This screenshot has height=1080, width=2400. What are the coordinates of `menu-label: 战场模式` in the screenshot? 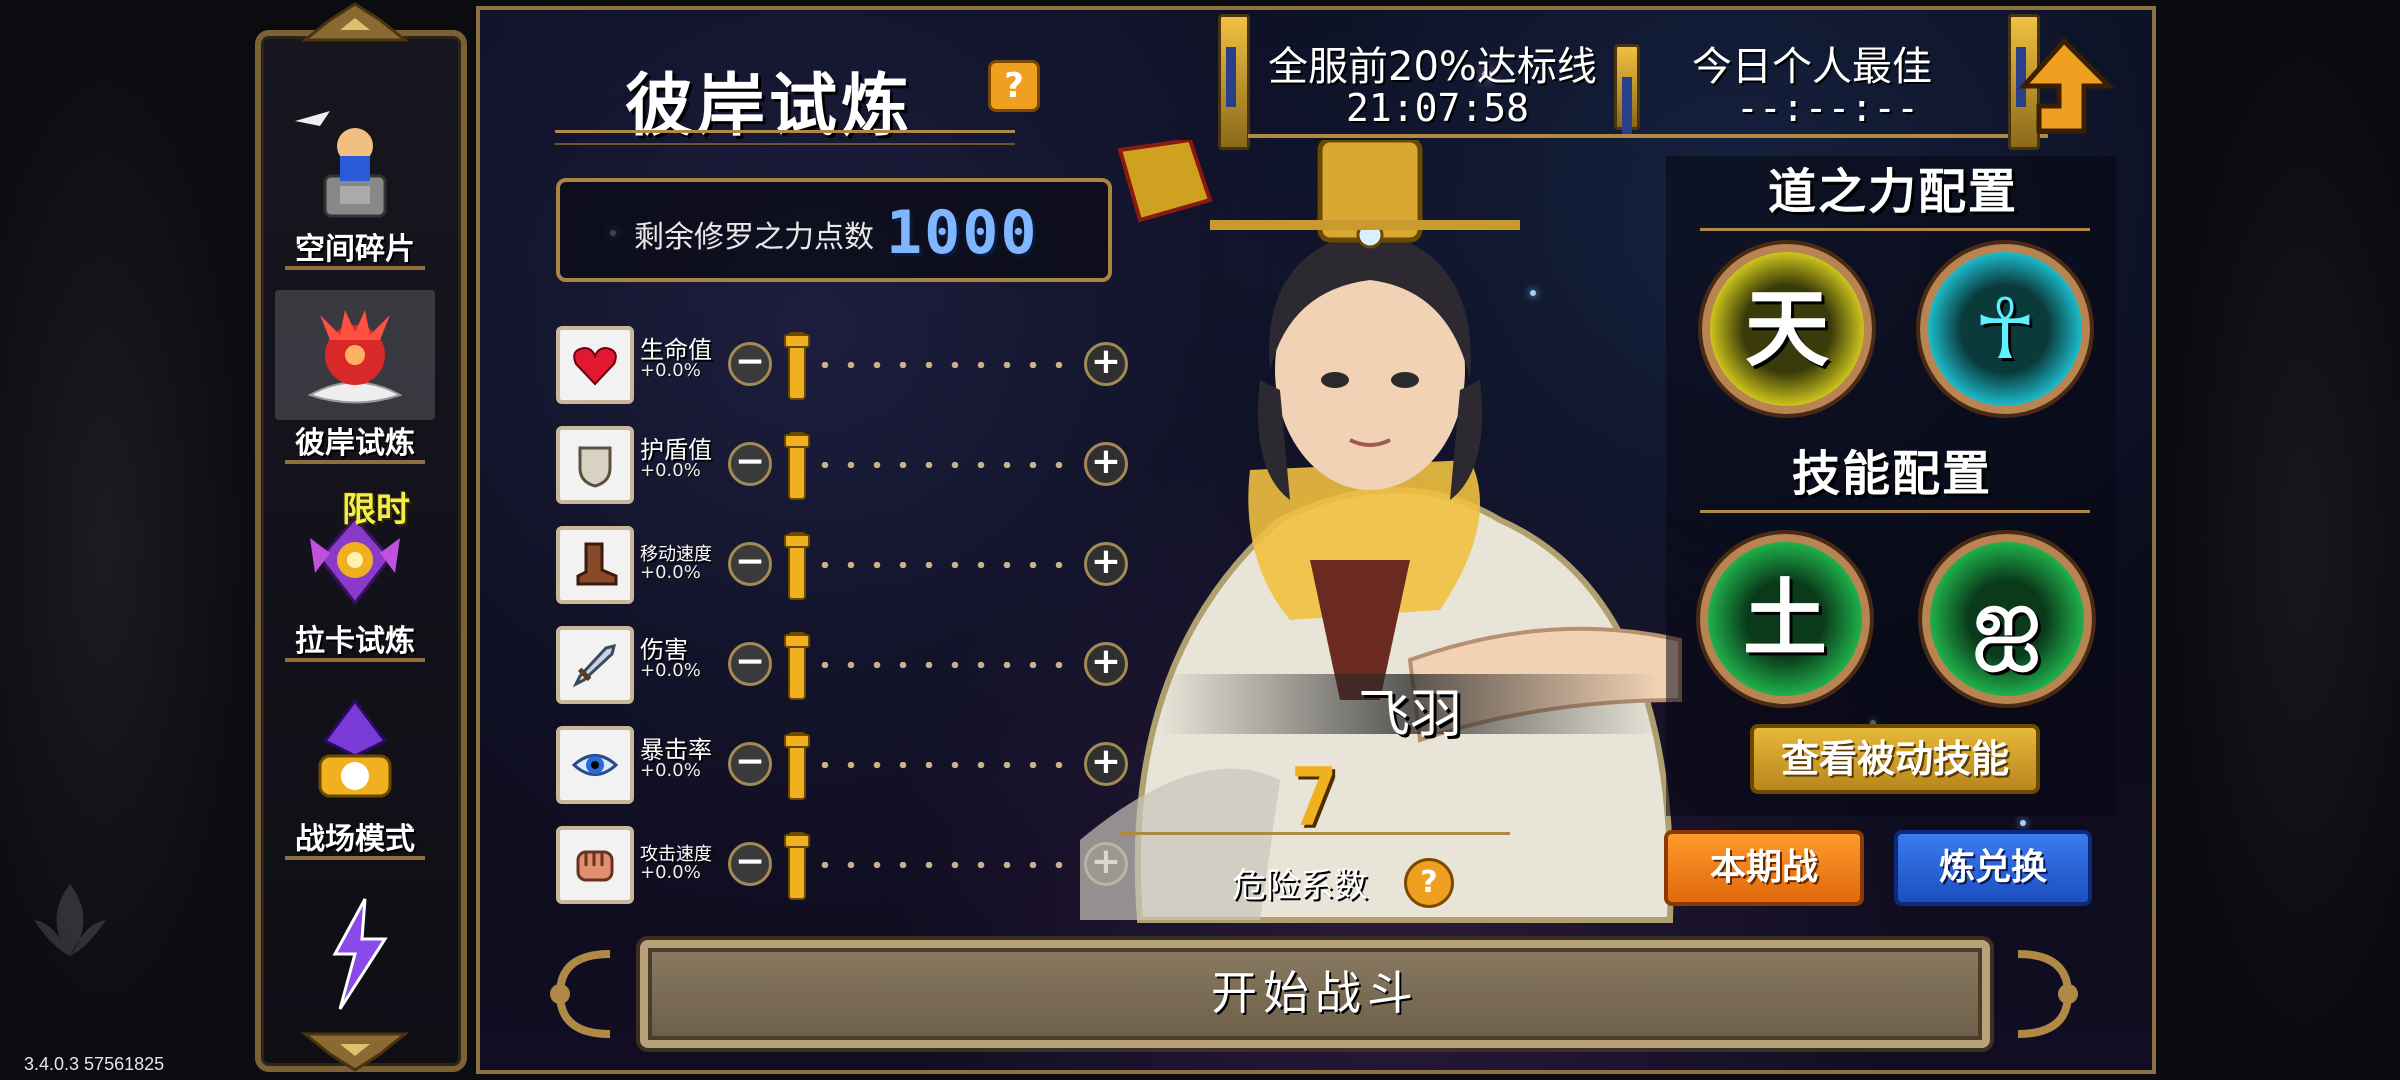 It's located at (355, 839).